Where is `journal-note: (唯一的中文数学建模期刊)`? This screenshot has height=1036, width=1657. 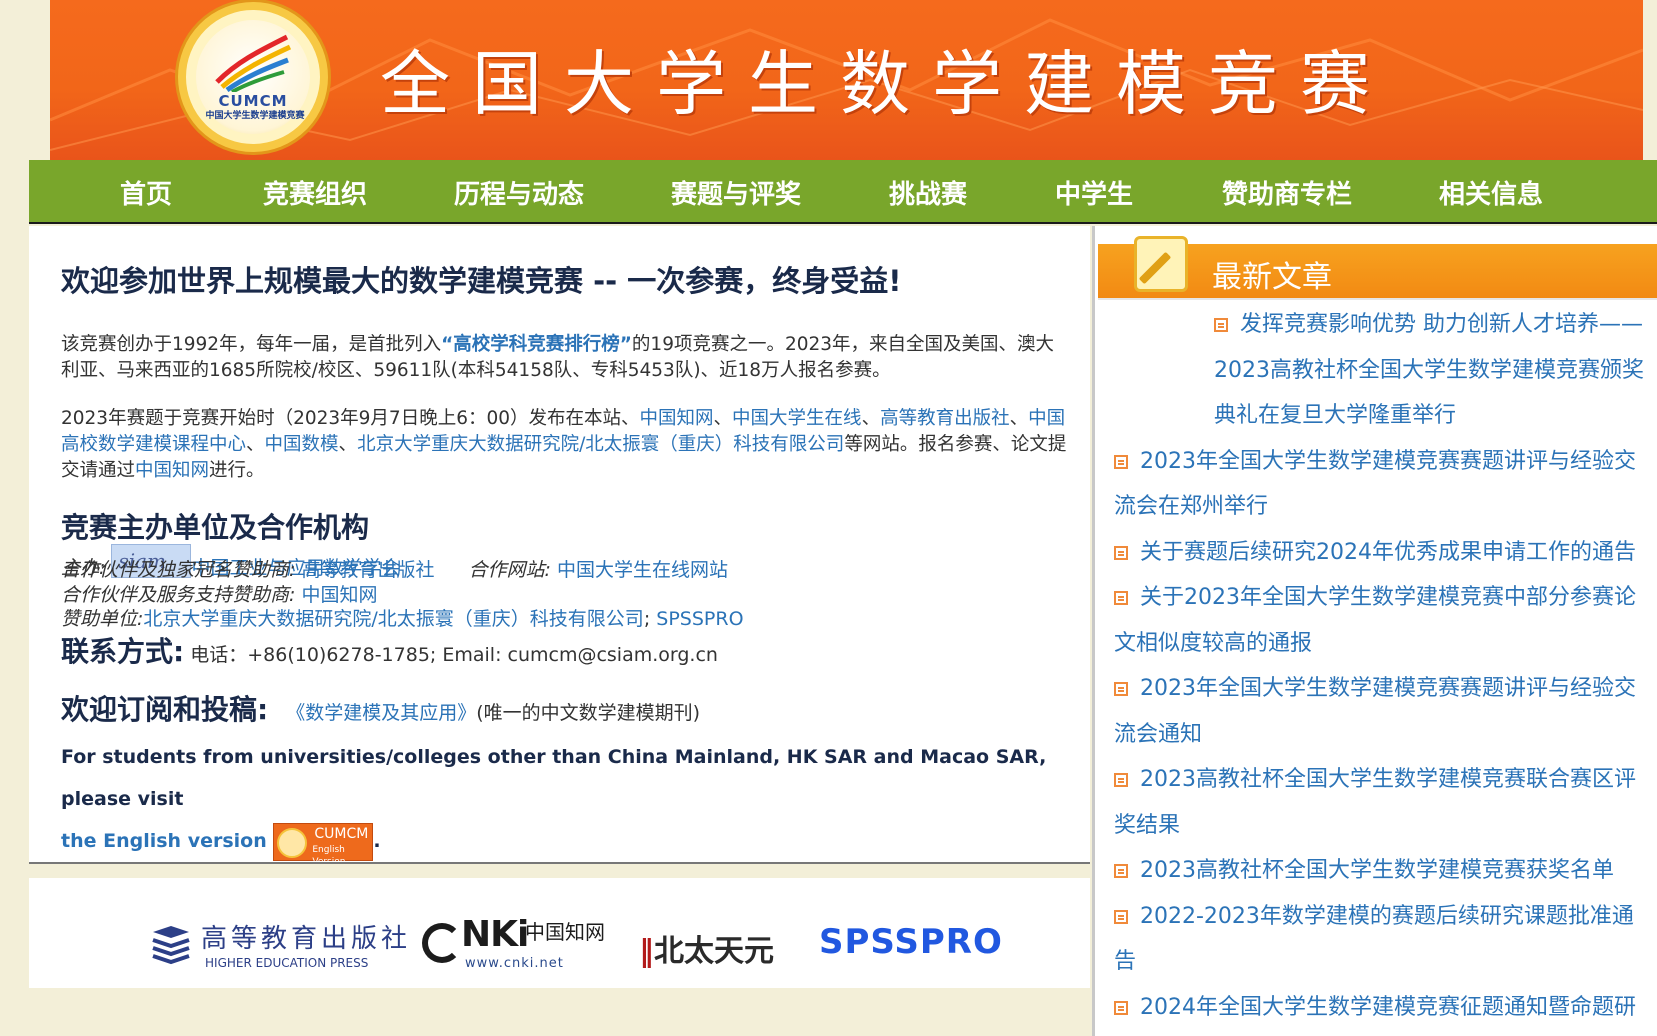
journal-note: (唯一的中文数学建模期刊) is located at coordinates (588, 713).